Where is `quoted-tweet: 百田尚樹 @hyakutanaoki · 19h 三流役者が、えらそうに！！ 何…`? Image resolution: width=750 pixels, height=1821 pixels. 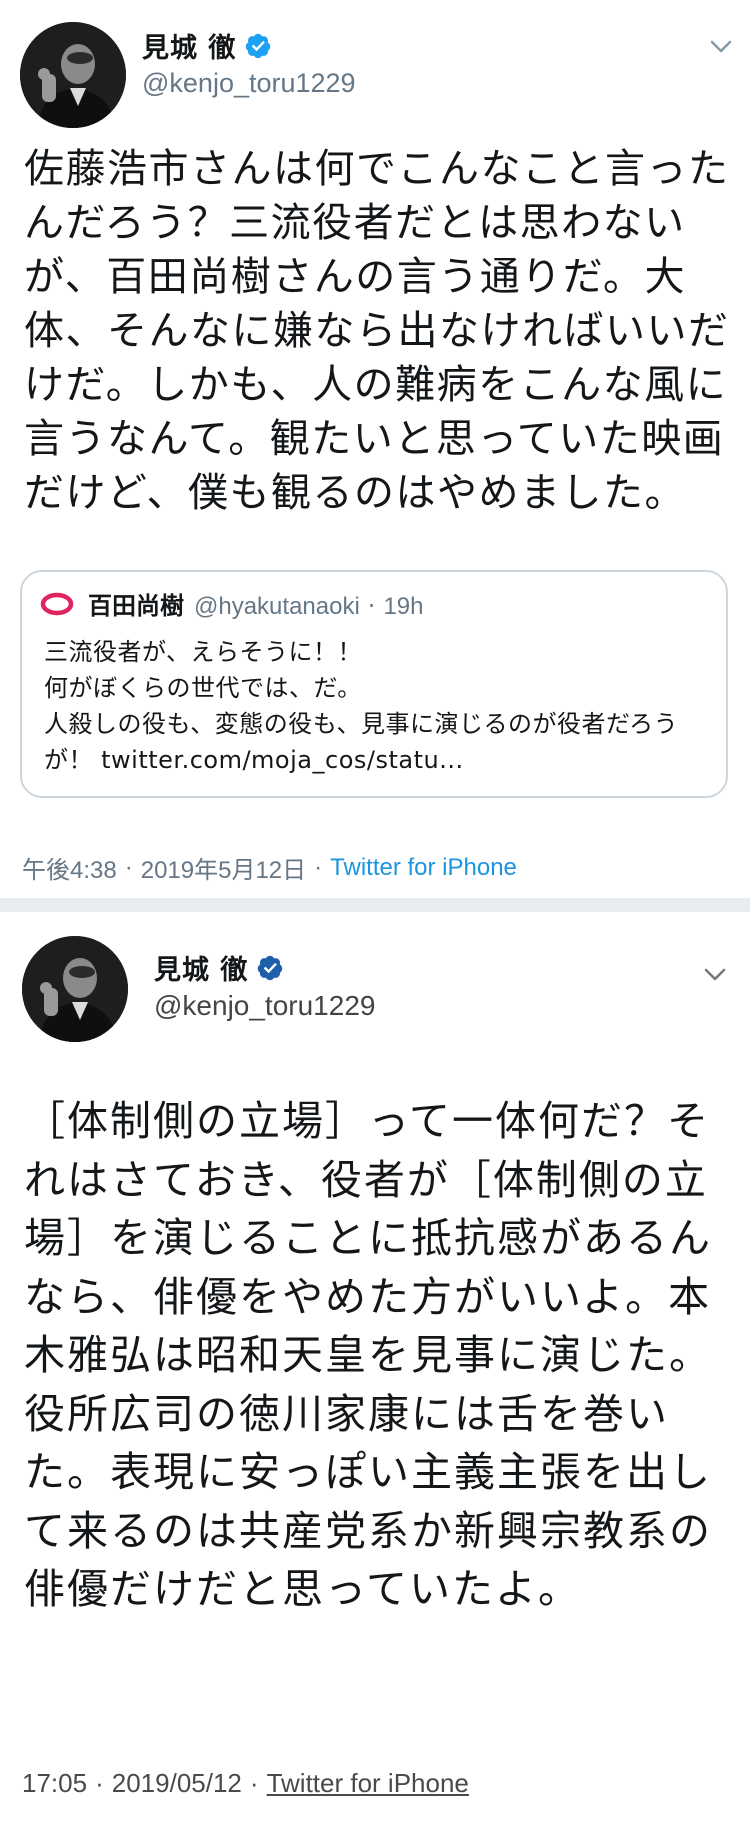
quoted-tweet: 百田尚樹 @hyakutanaoki · 19h 三流役者が、えらそうに！！ 何… is located at coordinates (374, 684).